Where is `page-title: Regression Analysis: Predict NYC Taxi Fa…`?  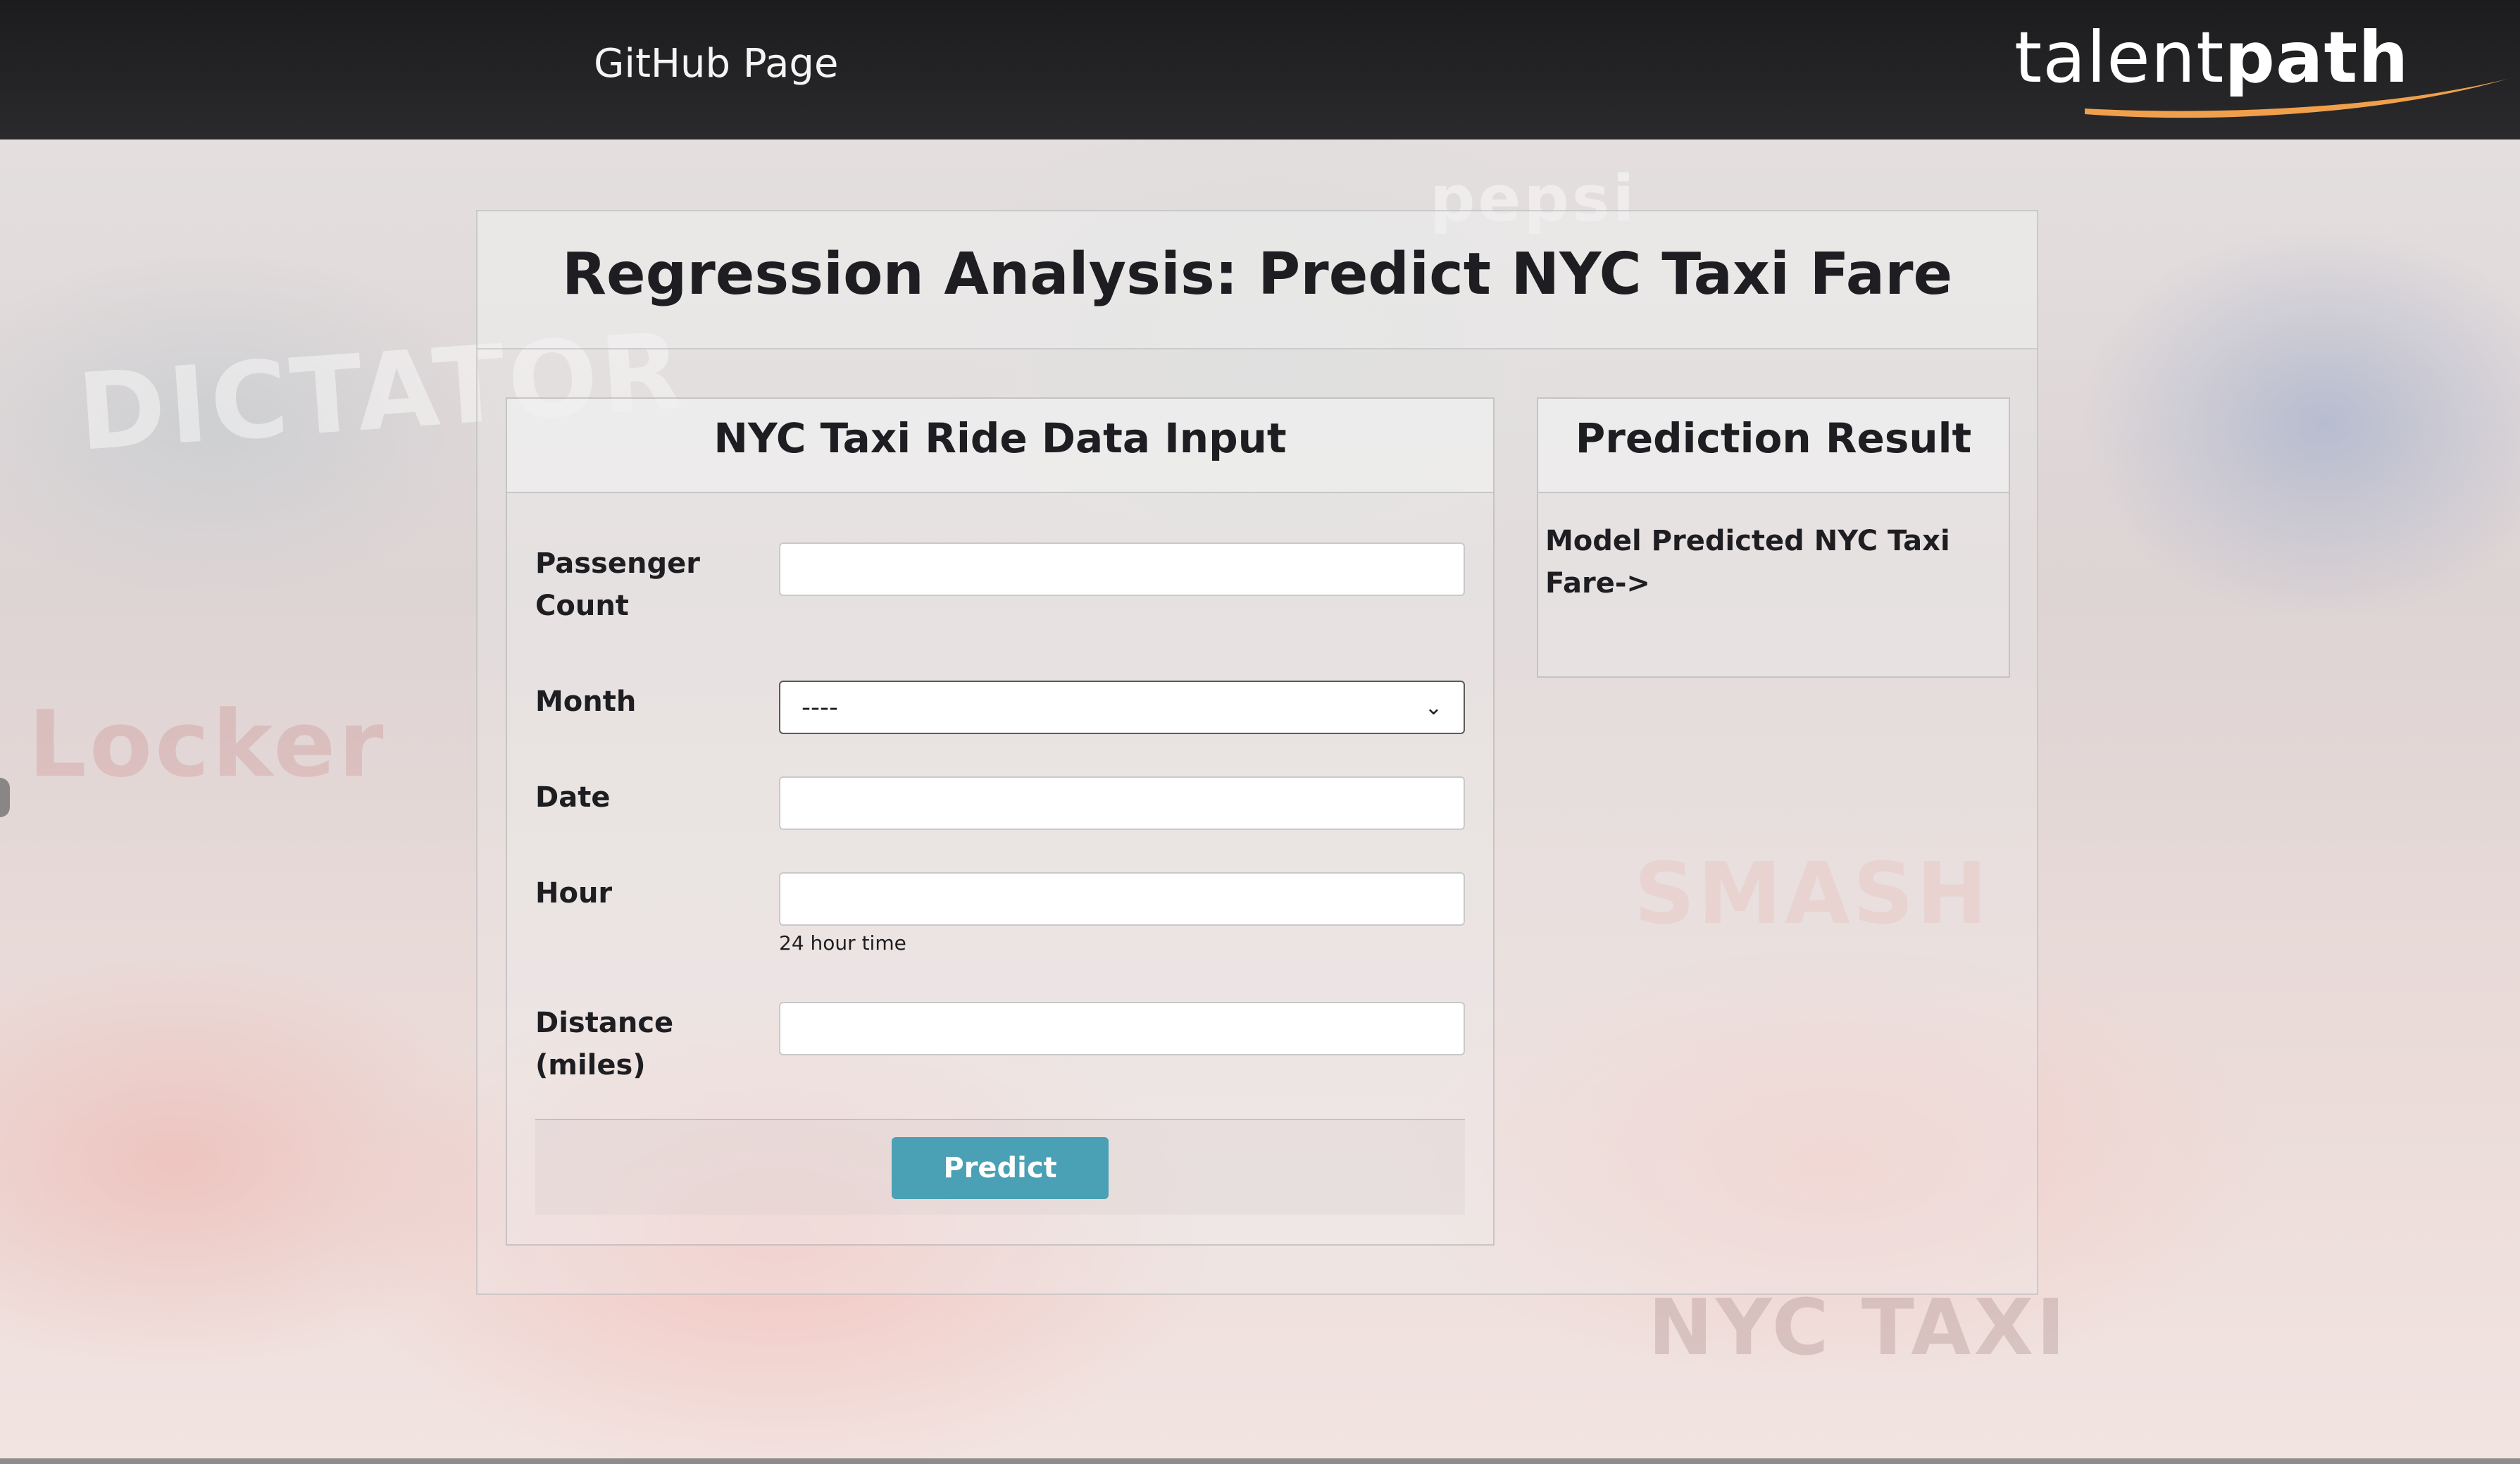 page-title: Regression Analysis: Predict NYC Taxi Fa… is located at coordinates (1257, 274).